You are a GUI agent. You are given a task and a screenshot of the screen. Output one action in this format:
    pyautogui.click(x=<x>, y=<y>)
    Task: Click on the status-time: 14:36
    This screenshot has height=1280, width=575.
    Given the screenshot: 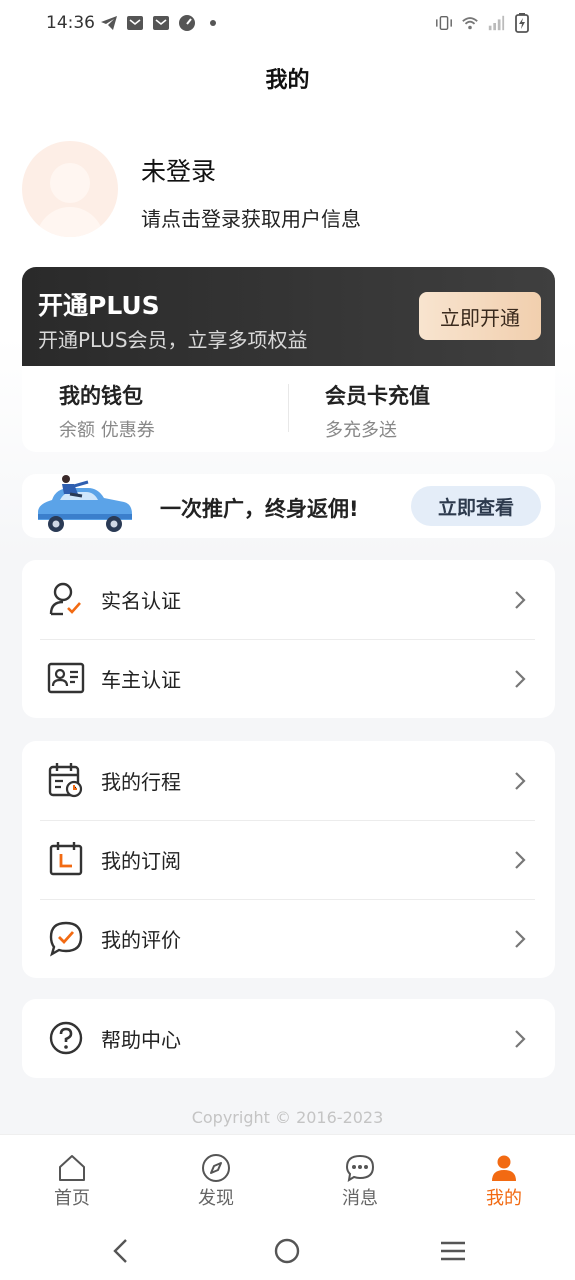 What is the action you would take?
    pyautogui.click(x=70, y=23)
    